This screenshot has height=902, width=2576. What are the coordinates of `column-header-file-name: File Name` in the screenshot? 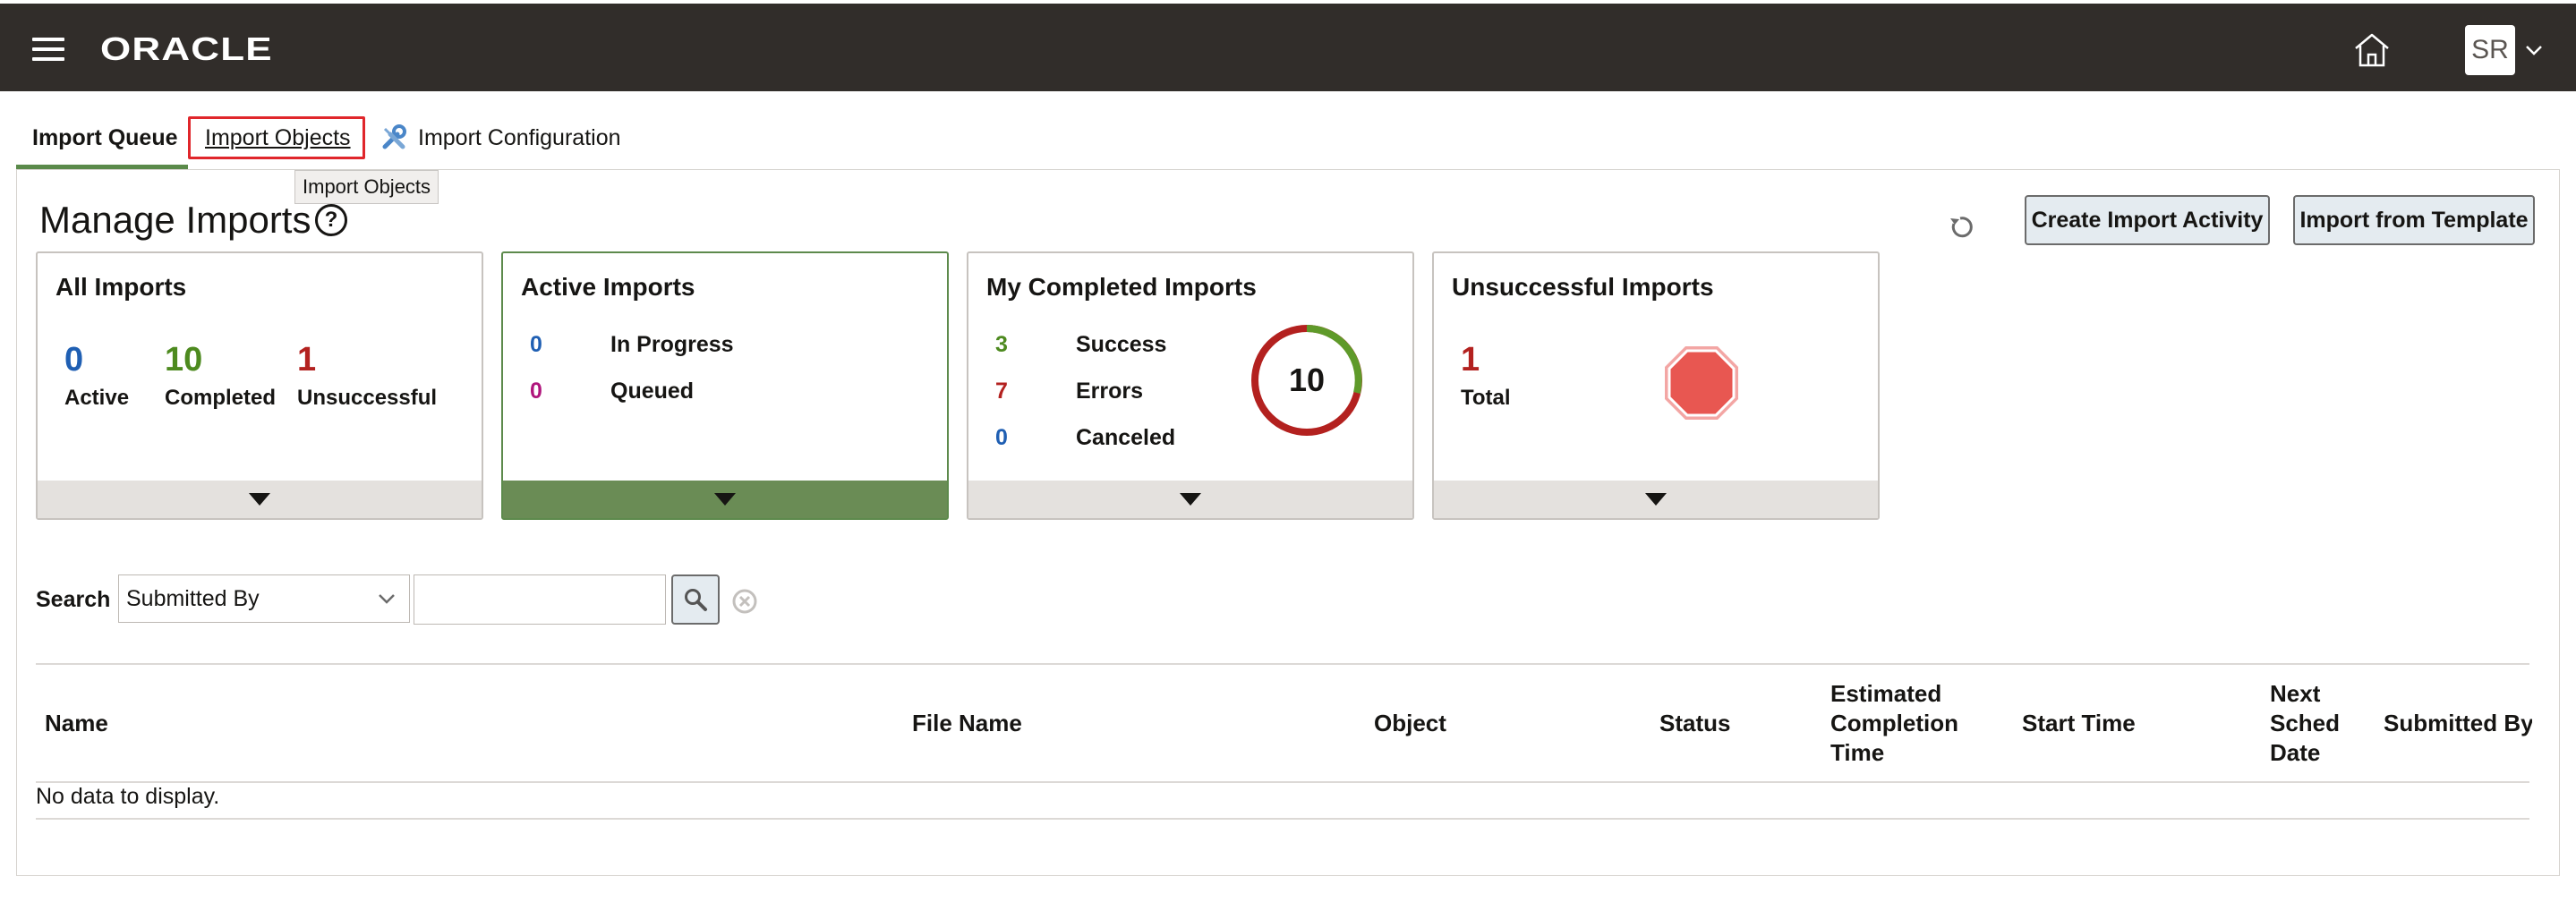 It's located at (967, 723).